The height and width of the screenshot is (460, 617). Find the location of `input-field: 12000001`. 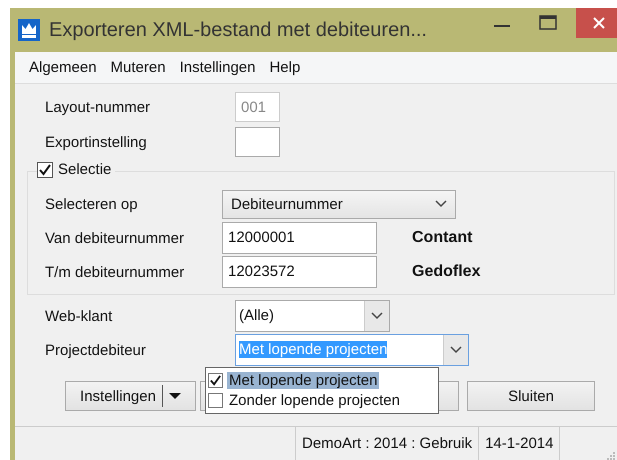

input-field: 12000001 is located at coordinates (299, 238).